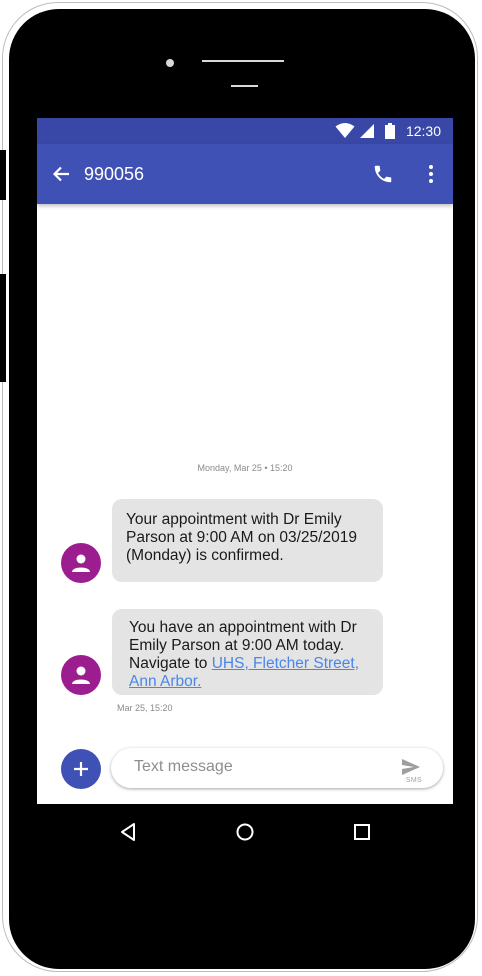 The image size is (482, 976). Describe the element at coordinates (431, 174) in the screenshot. I see `more-vert-icon` at that location.